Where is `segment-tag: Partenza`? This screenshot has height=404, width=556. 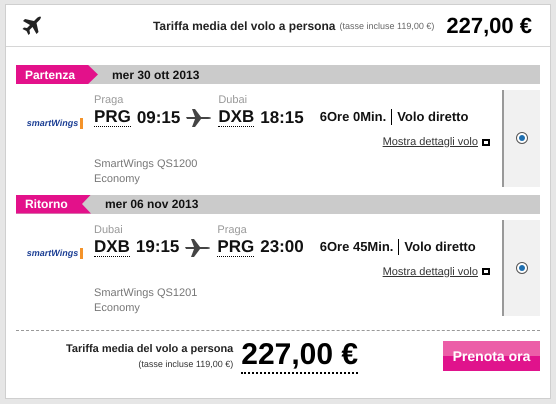
segment-tag: Partenza is located at coordinates (57, 74).